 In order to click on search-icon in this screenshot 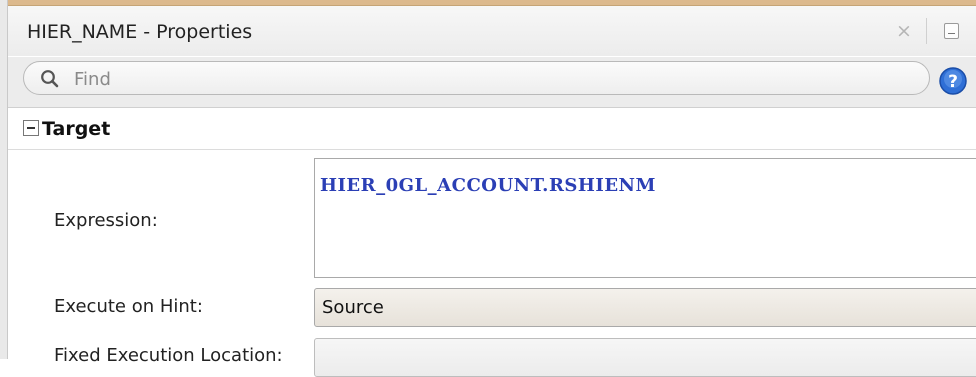, I will do `click(50, 79)`.